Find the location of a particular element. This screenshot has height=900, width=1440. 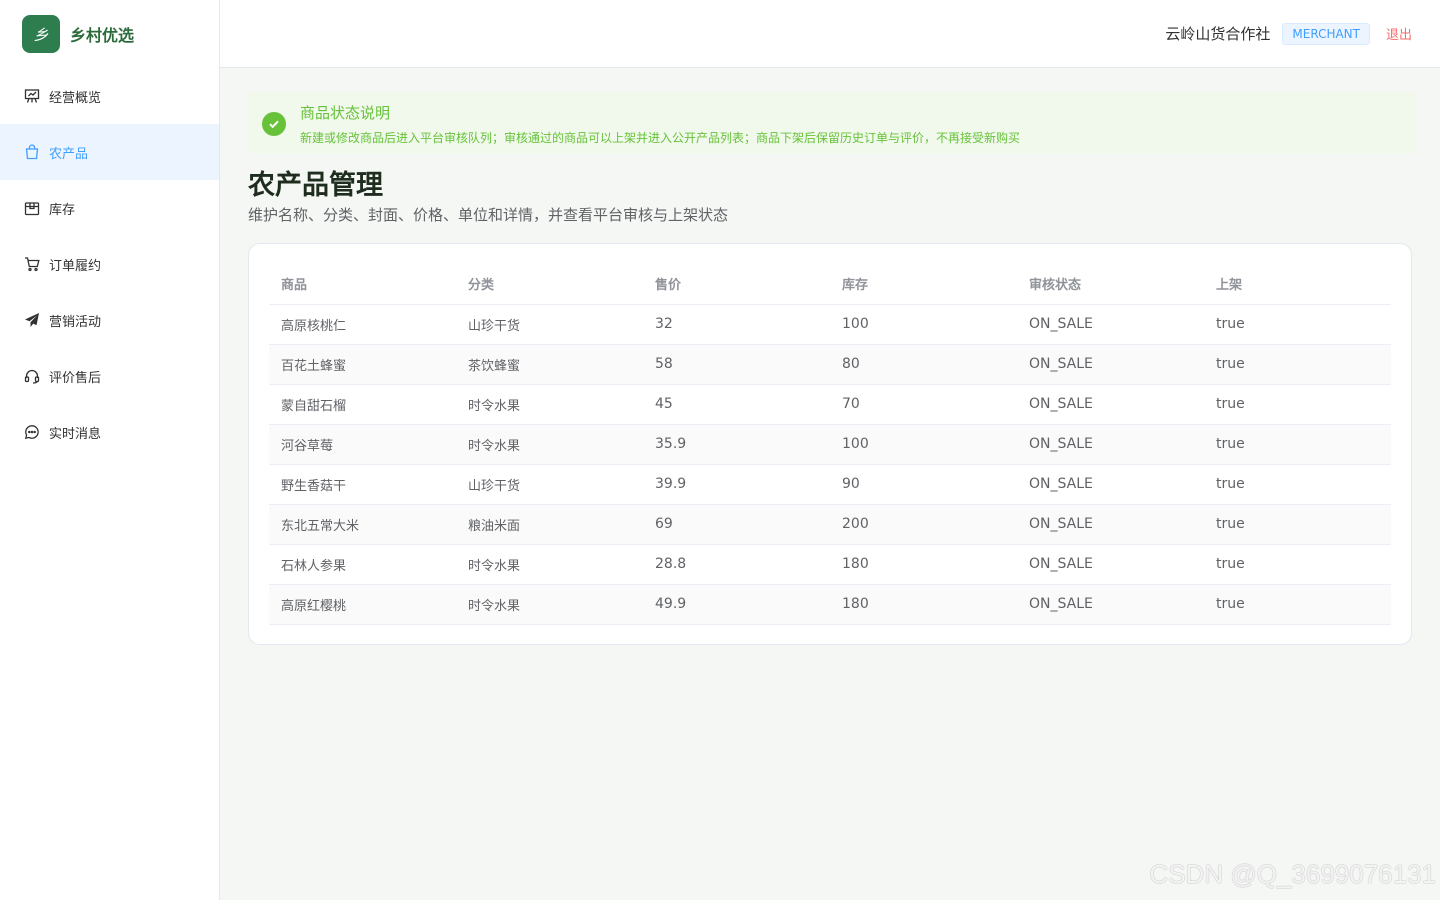

column-header-price: 售价 is located at coordinates (736, 284).